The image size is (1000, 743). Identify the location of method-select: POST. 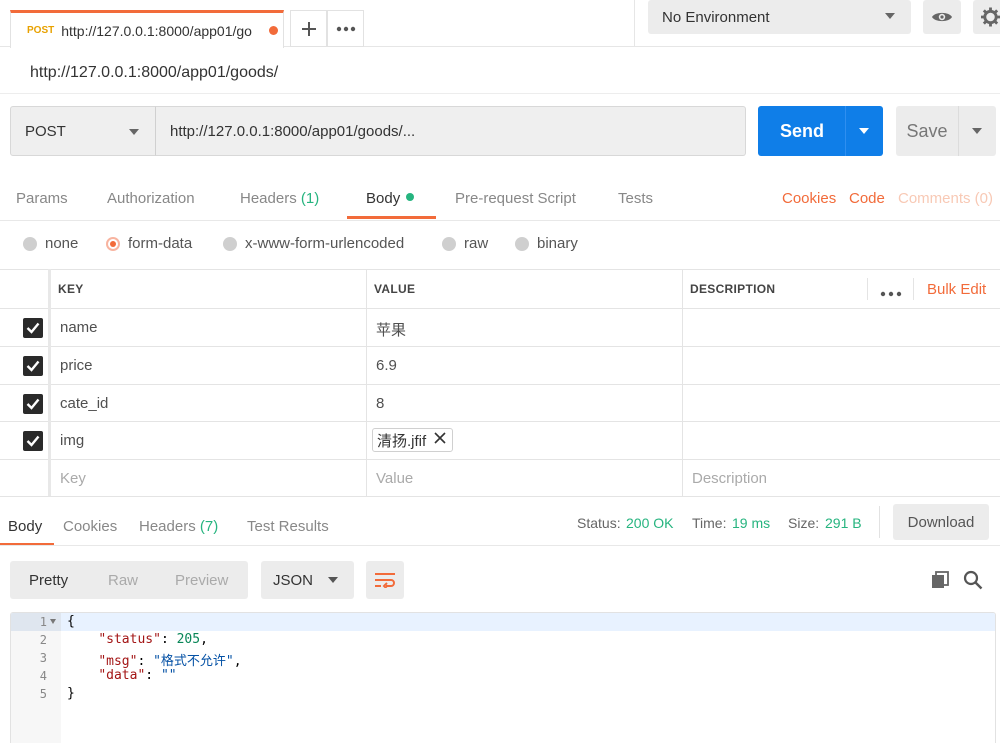
(83, 131).